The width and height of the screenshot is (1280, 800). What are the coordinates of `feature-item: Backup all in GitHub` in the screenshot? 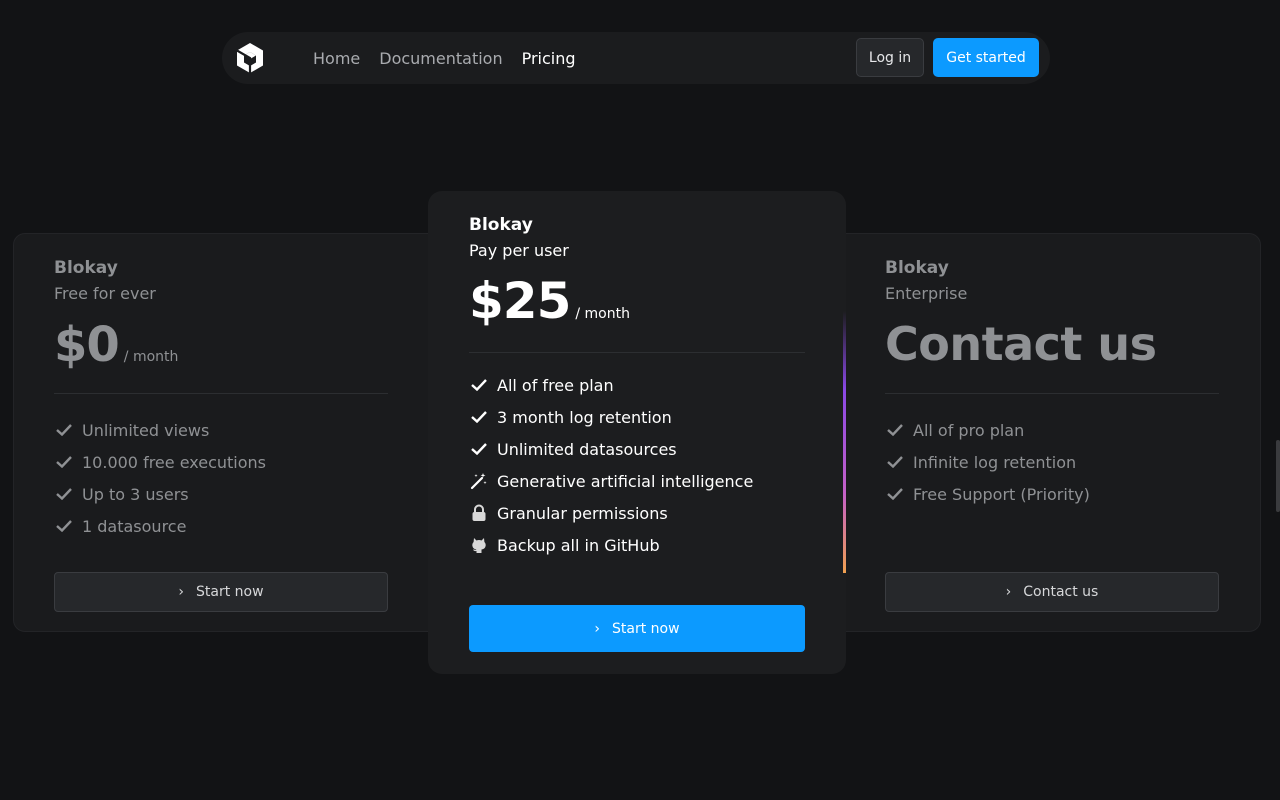 It's located at (637, 545).